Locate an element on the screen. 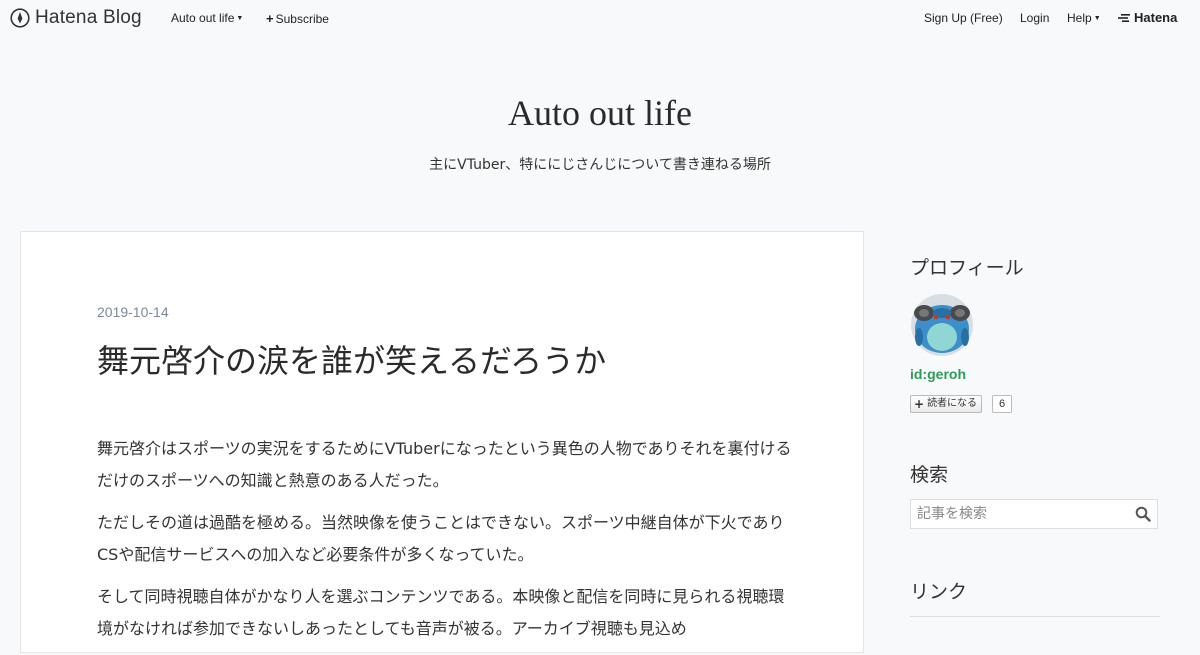  hatena-blog-logo-text: Hatena Blog is located at coordinates (88, 17).